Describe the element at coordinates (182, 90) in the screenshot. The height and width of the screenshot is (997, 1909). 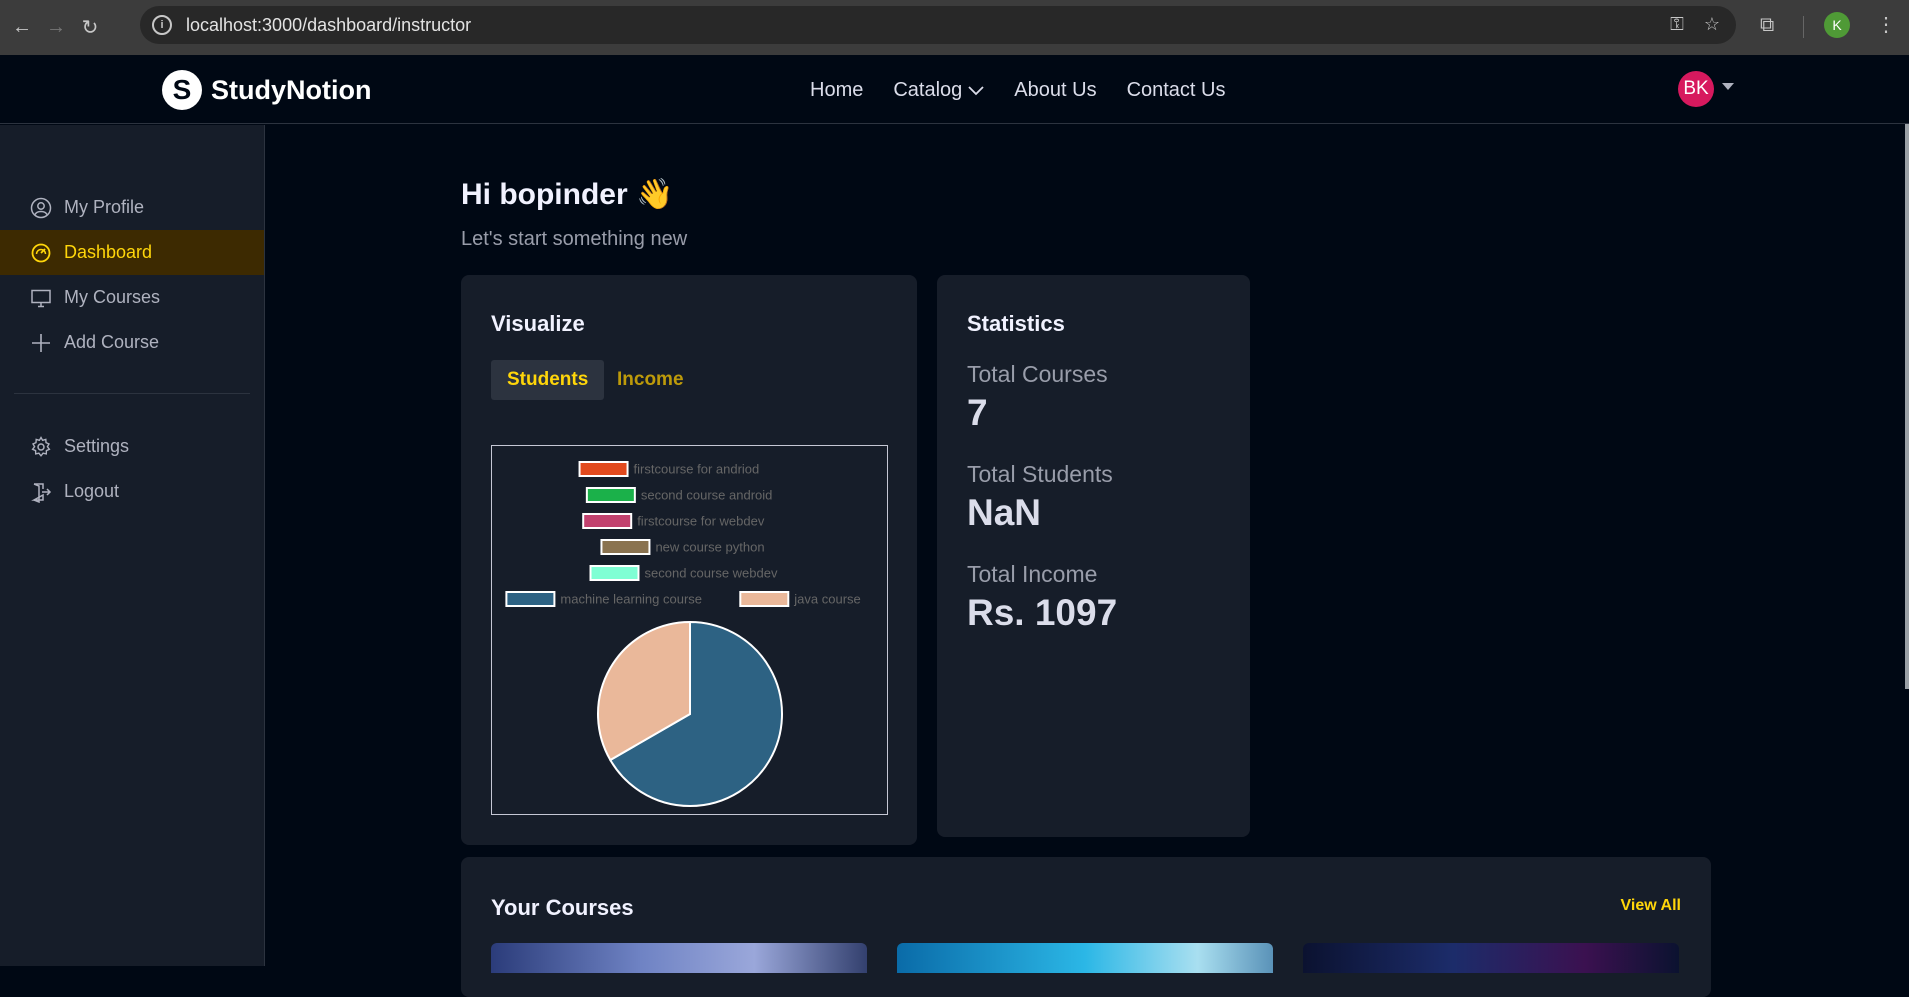
I see `logo-mark-icon: S` at that location.